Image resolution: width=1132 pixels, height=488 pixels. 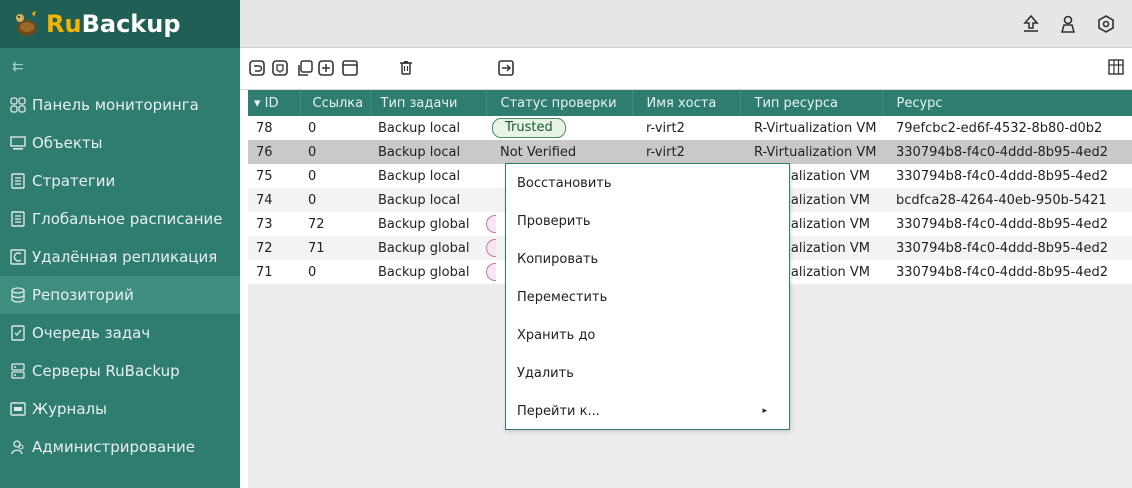 I want to click on sidebar-item-label: Администрирование, so click(x=114, y=447).